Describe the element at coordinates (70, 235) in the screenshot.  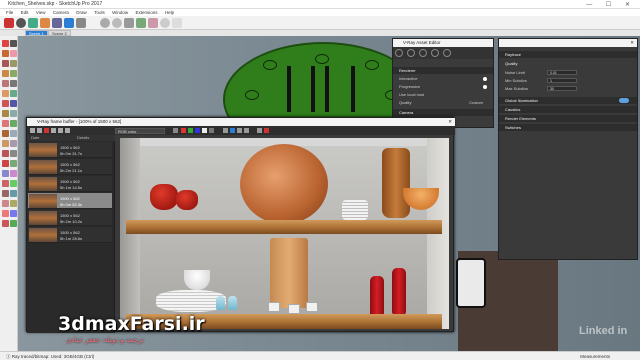
I see `history-item: 1500 x 562 5h 1m 28.6s` at that location.